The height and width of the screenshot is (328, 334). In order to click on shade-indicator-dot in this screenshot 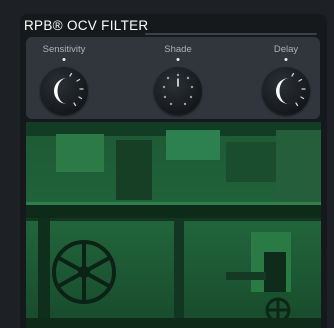, I will do `click(178, 59)`.